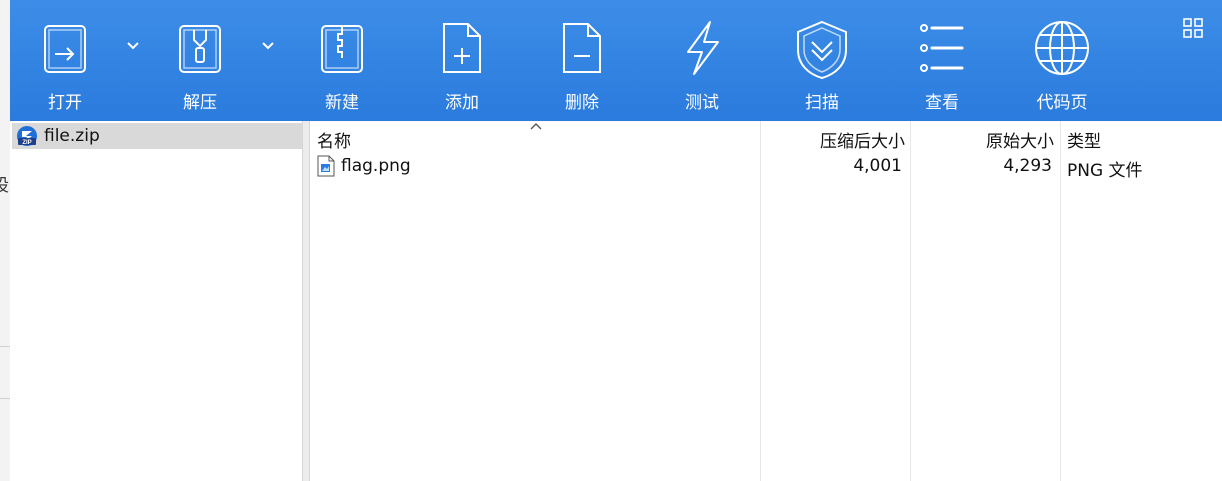 The image size is (1222, 481). Describe the element at coordinates (1062, 48) in the screenshot. I see `codepage-globe-icon` at that location.